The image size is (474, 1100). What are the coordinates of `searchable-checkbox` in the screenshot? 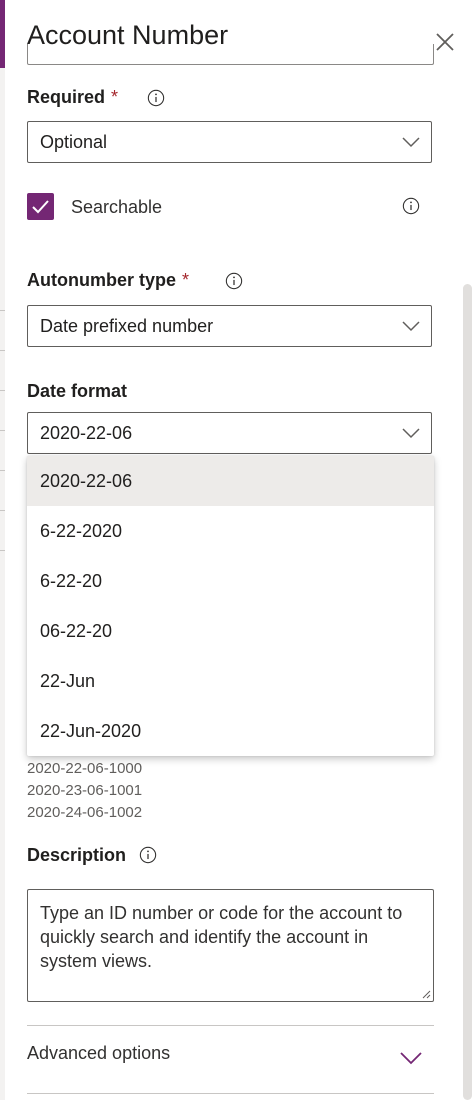 It's located at (40, 206).